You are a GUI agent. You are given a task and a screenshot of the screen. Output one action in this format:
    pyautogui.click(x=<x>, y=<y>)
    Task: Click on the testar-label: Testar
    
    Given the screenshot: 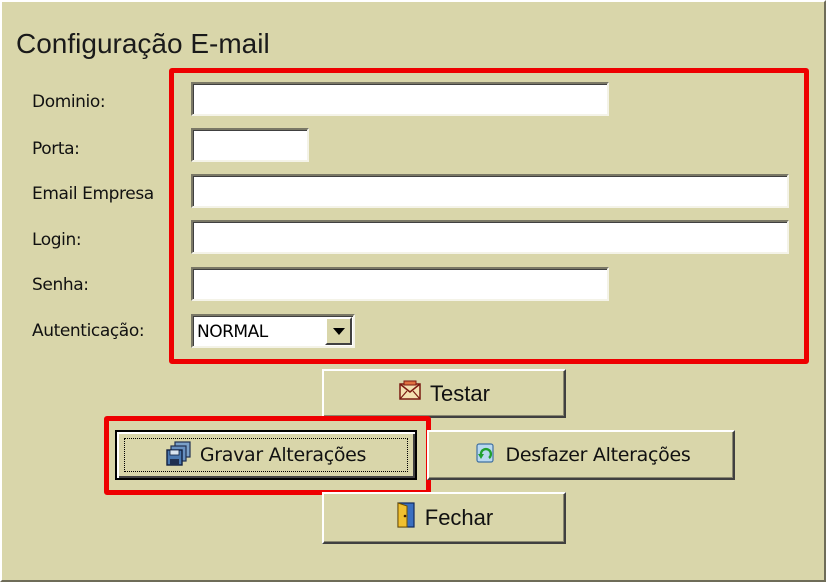 What is the action you would take?
    pyautogui.click(x=460, y=393)
    